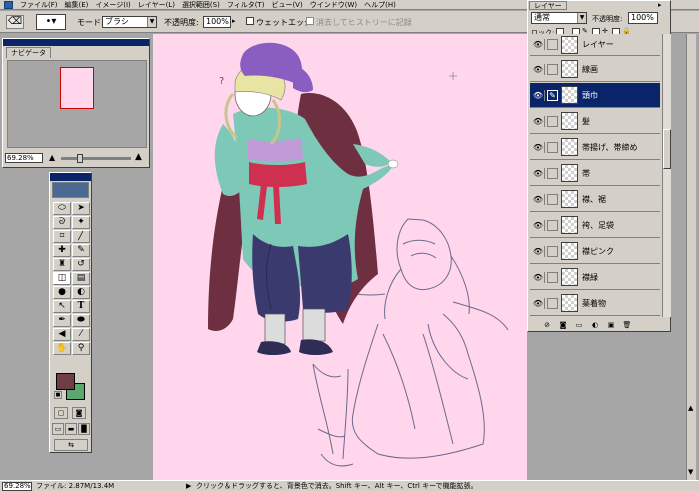  Describe the element at coordinates (77, 88) in the screenshot. I see `navigator-view-box` at that location.